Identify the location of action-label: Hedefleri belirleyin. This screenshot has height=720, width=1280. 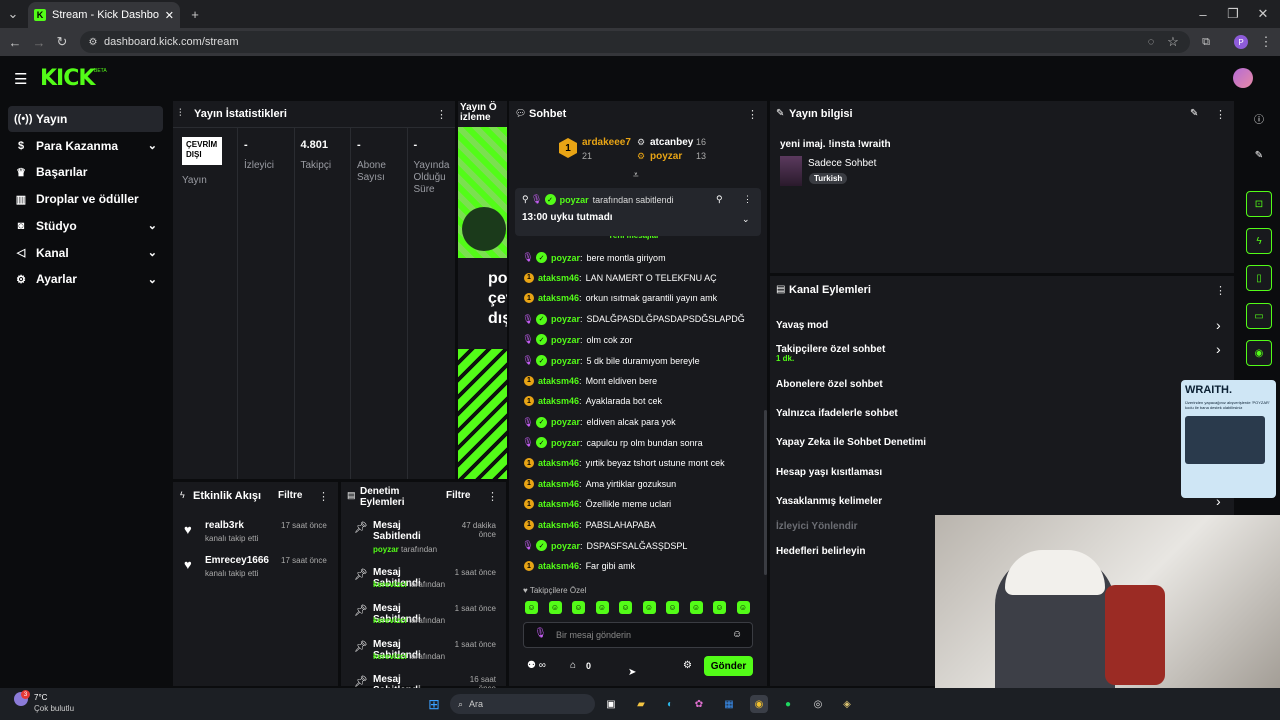
(820, 551).